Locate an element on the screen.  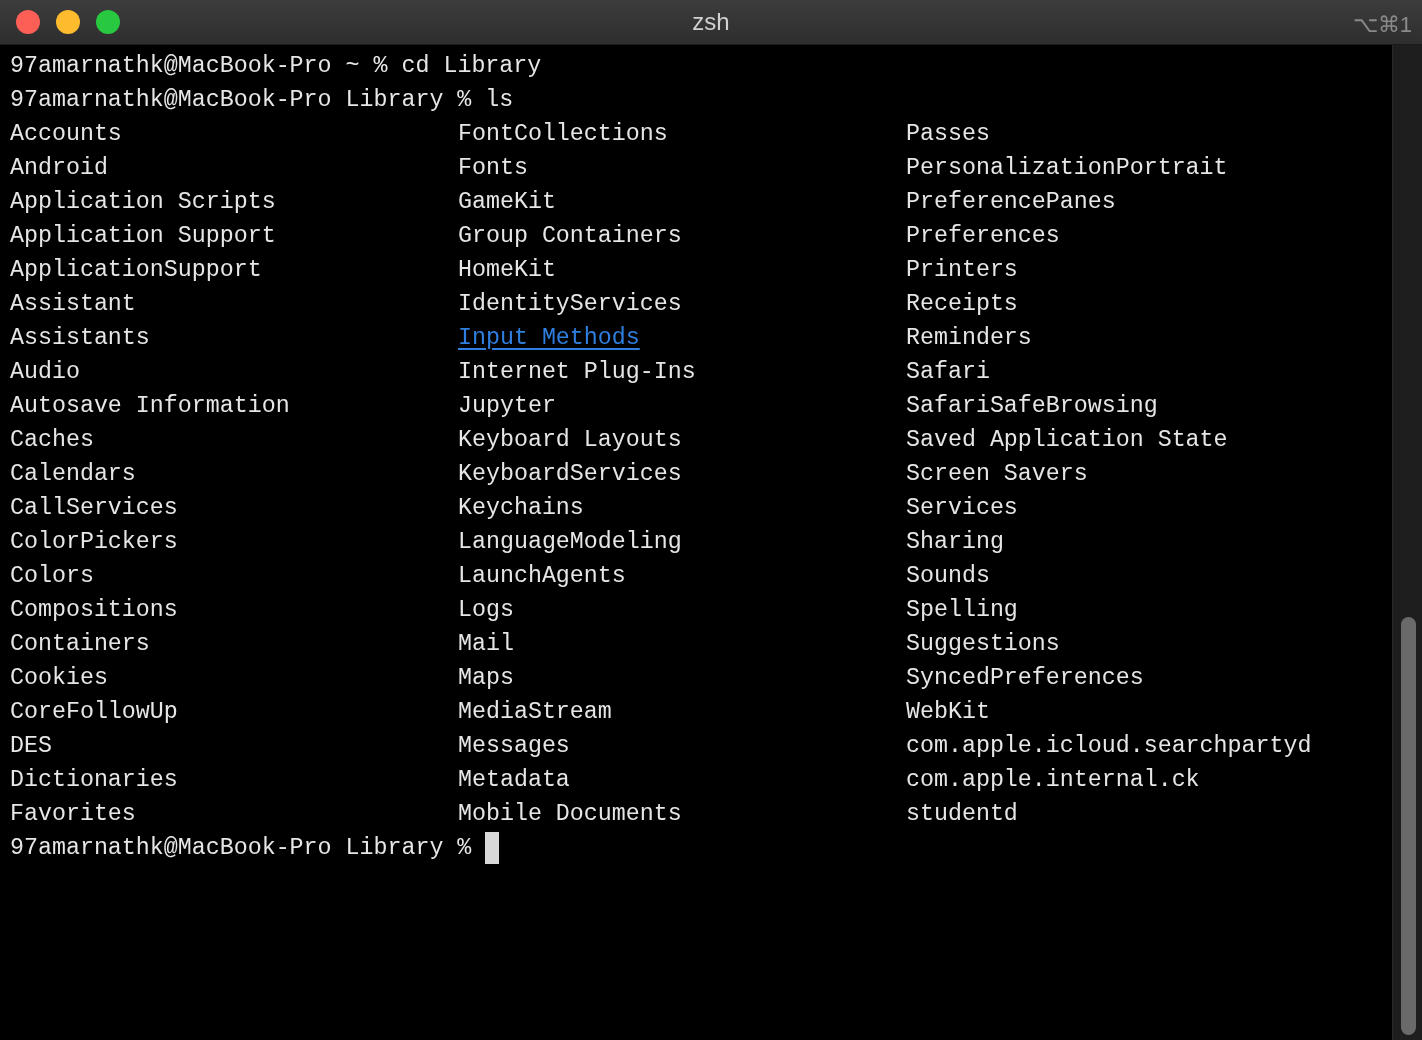
folder-name: HomeKit is located at coordinates (507, 270).